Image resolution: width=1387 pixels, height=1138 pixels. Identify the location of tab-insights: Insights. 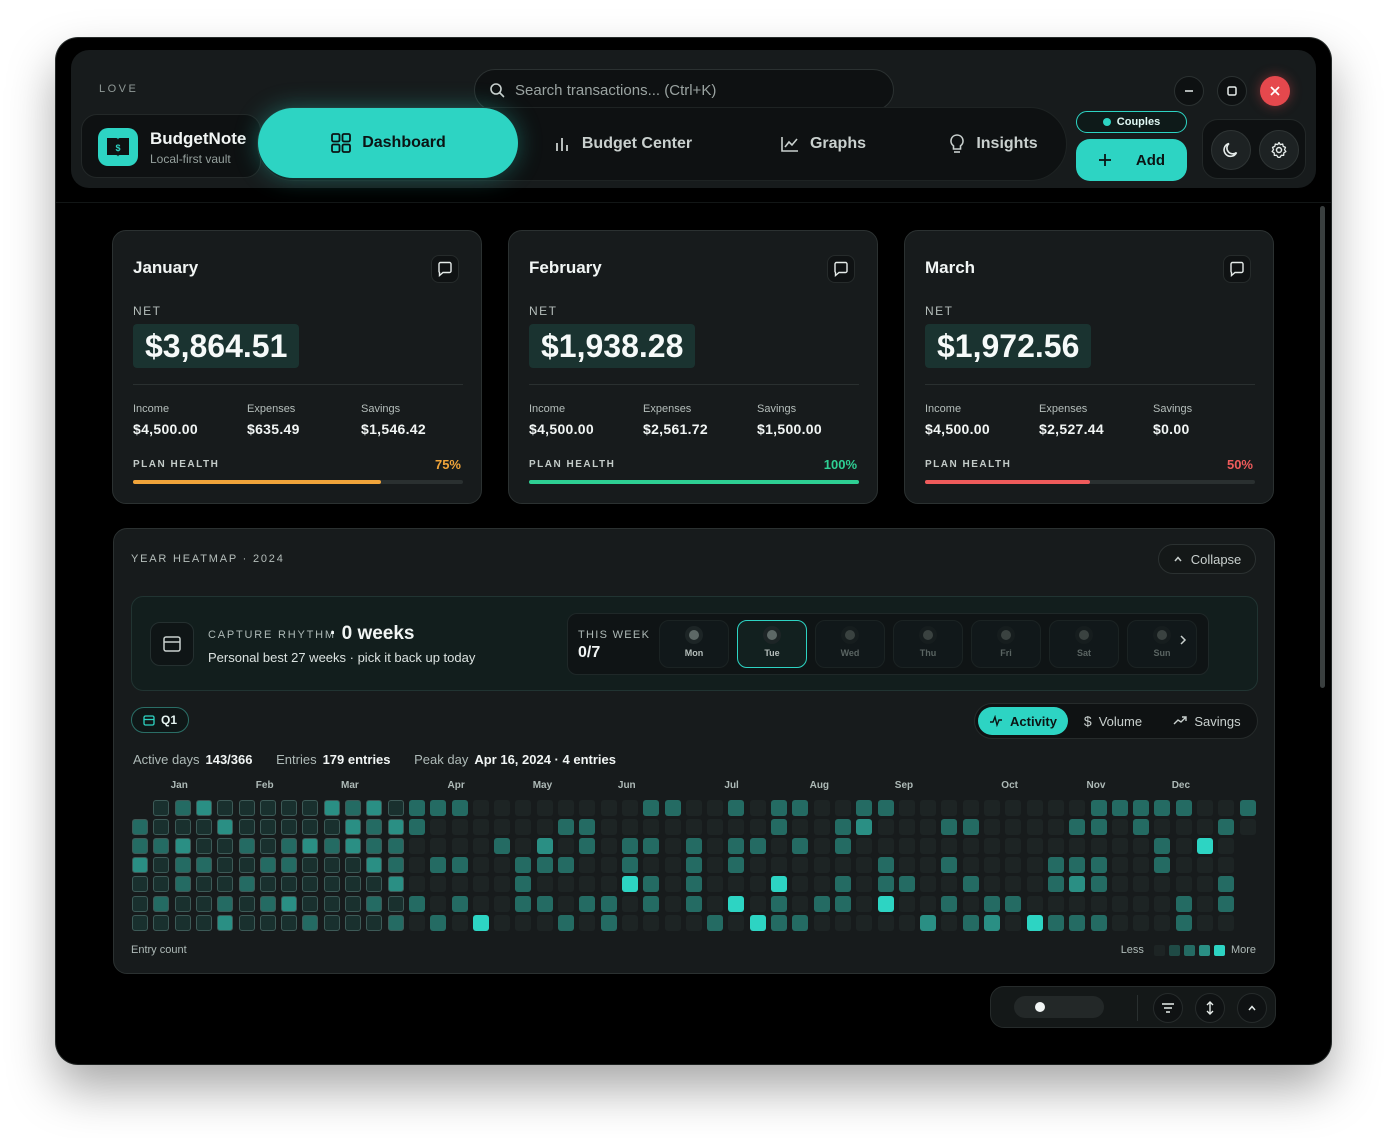
(993, 144).